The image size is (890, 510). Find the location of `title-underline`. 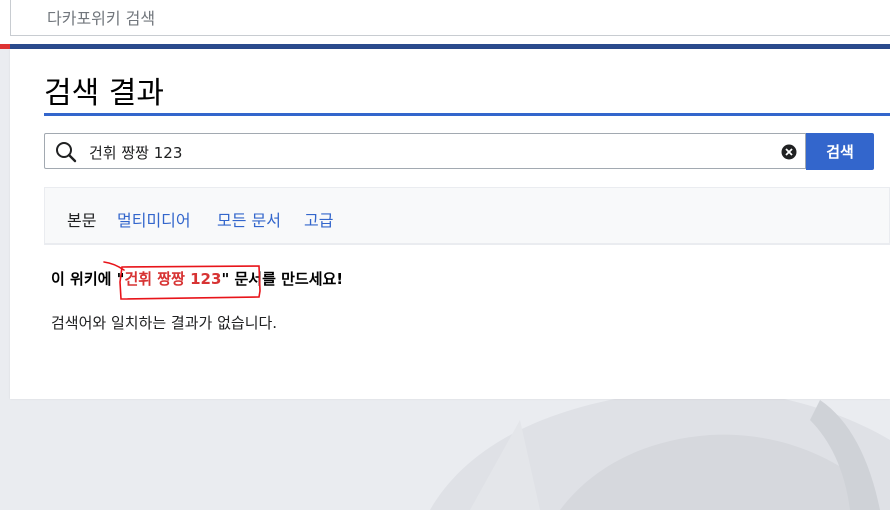

title-underline is located at coordinates (467, 114).